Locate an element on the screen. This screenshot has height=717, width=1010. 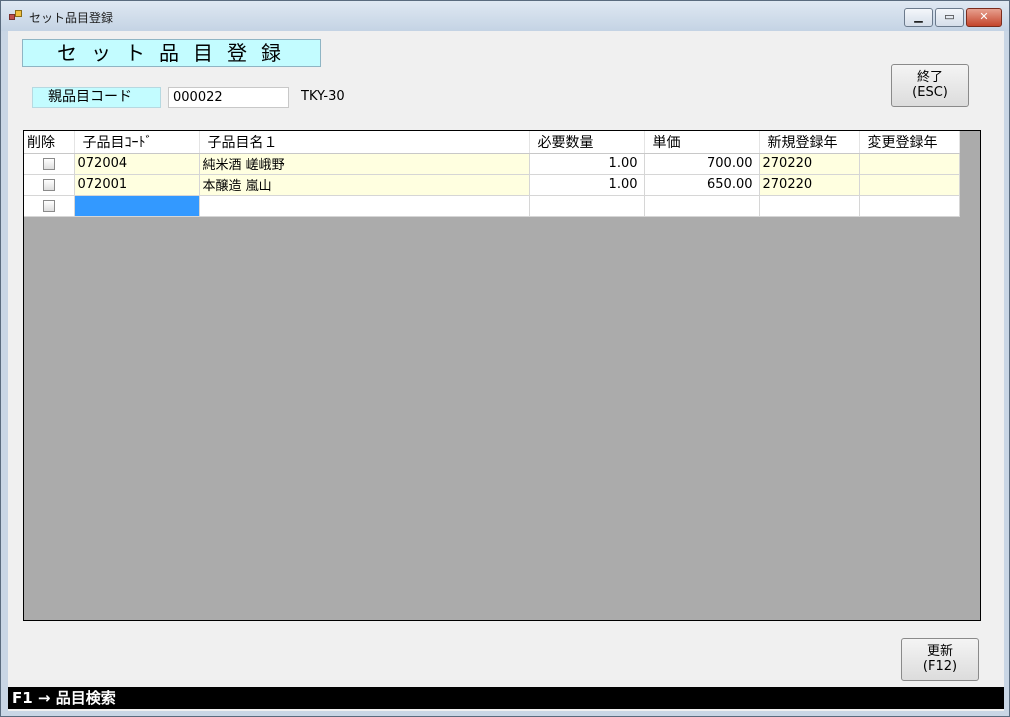
exit-button: 終了 (ESC) is located at coordinates (930, 85).